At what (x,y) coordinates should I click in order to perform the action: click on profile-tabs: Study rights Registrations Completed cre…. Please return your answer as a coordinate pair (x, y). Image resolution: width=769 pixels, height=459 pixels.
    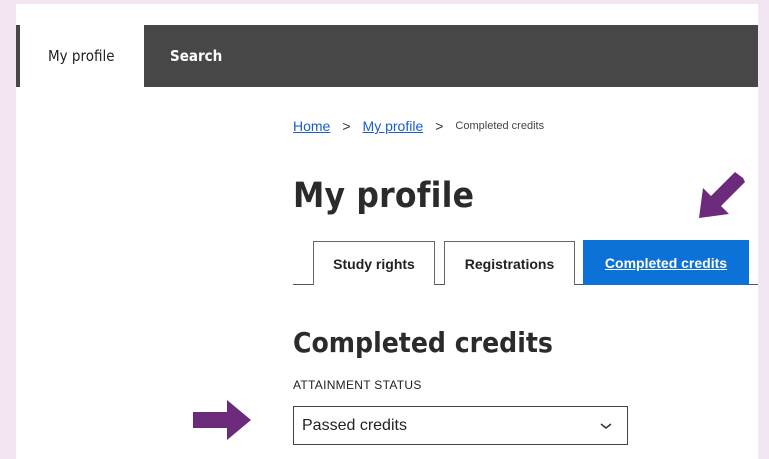
    Looking at the image, I should click on (525, 262).